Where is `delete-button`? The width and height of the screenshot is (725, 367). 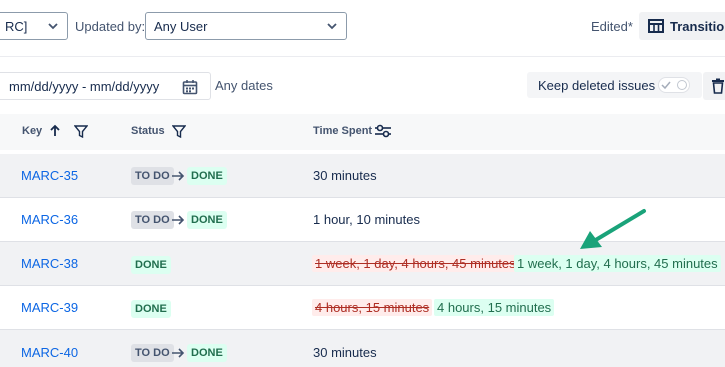 delete-button is located at coordinates (714, 86).